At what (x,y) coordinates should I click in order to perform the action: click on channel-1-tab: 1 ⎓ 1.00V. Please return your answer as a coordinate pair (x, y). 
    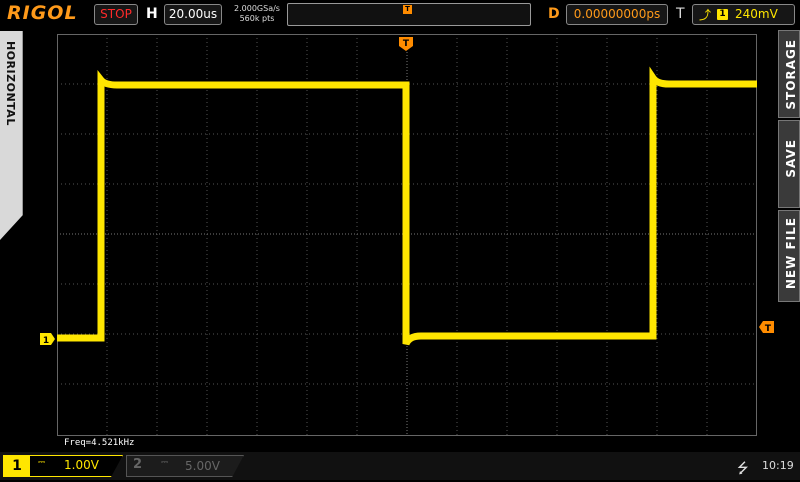
    Looking at the image, I should click on (63, 466).